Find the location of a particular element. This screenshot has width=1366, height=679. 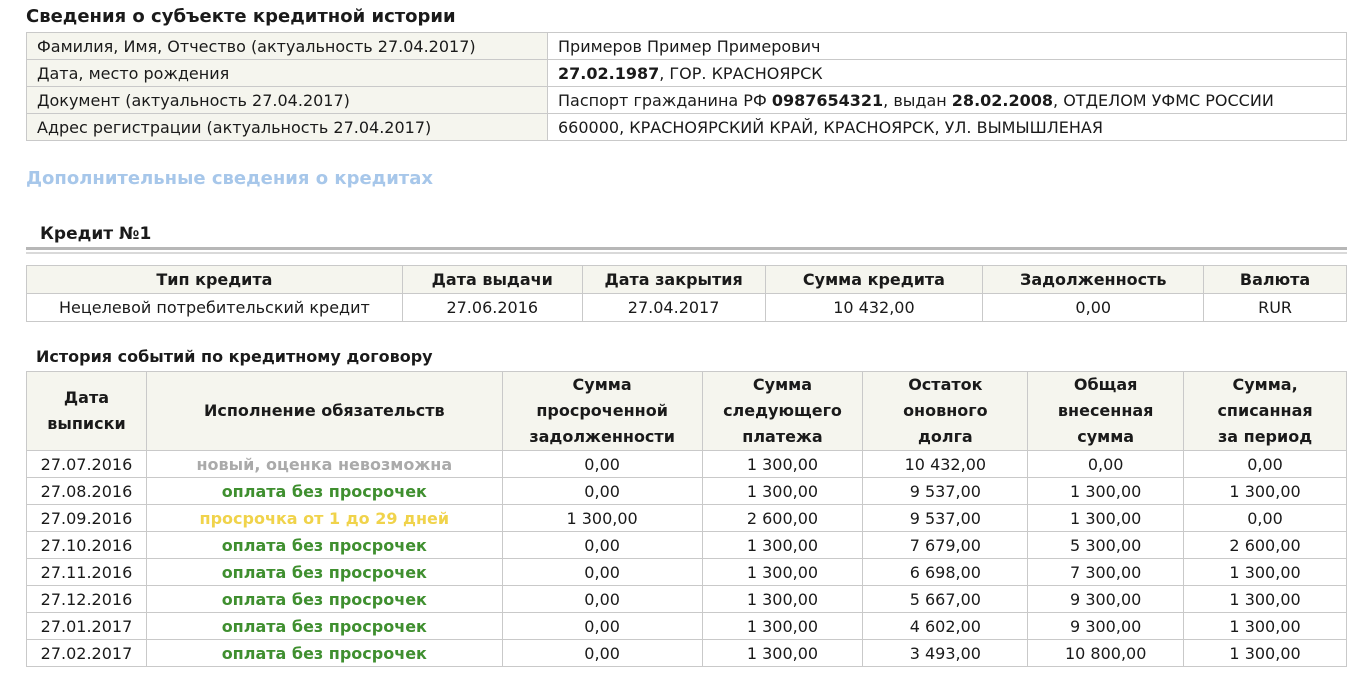

credit-column-header: Задолженность is located at coordinates (1093, 279).